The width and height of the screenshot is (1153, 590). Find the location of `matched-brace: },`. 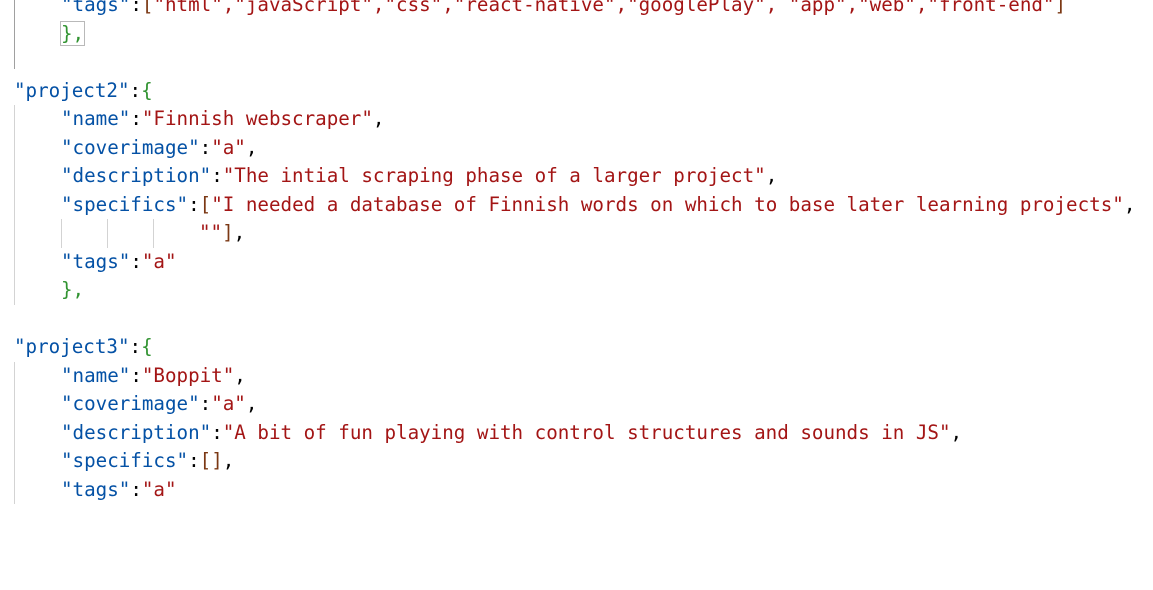

matched-brace: }, is located at coordinates (72, 33).